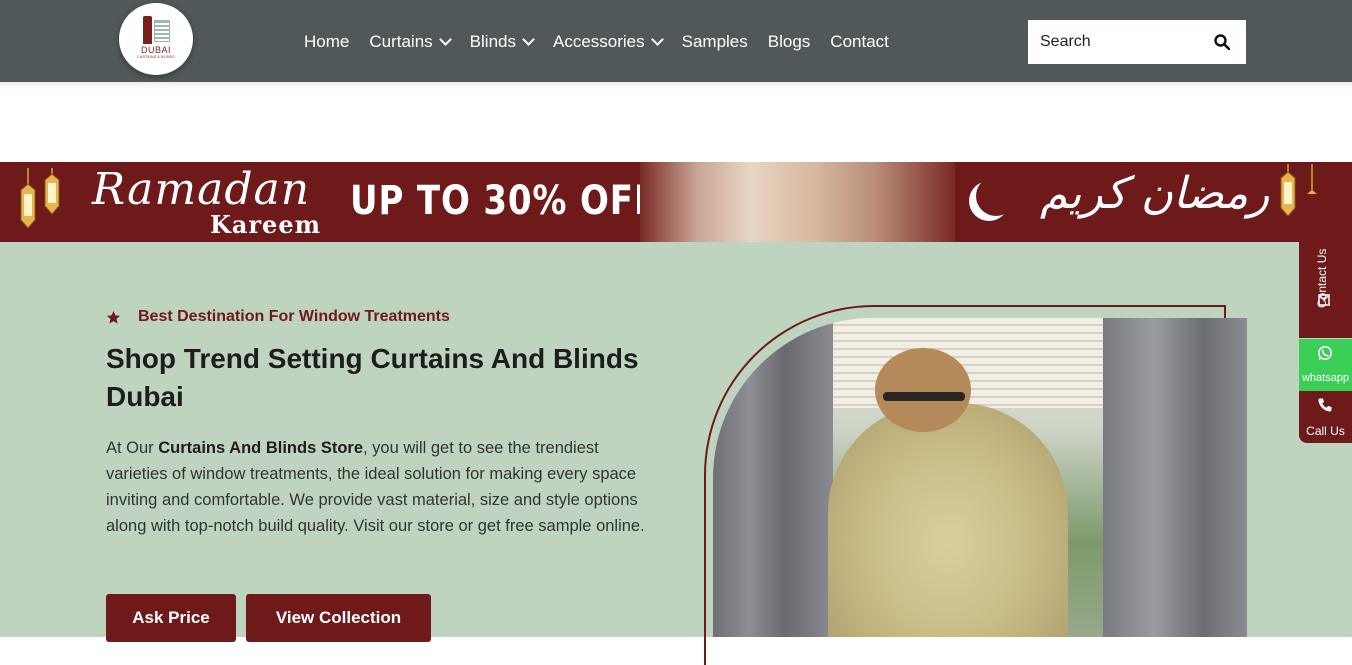  I want to click on nav-contact: Contact, so click(859, 42).